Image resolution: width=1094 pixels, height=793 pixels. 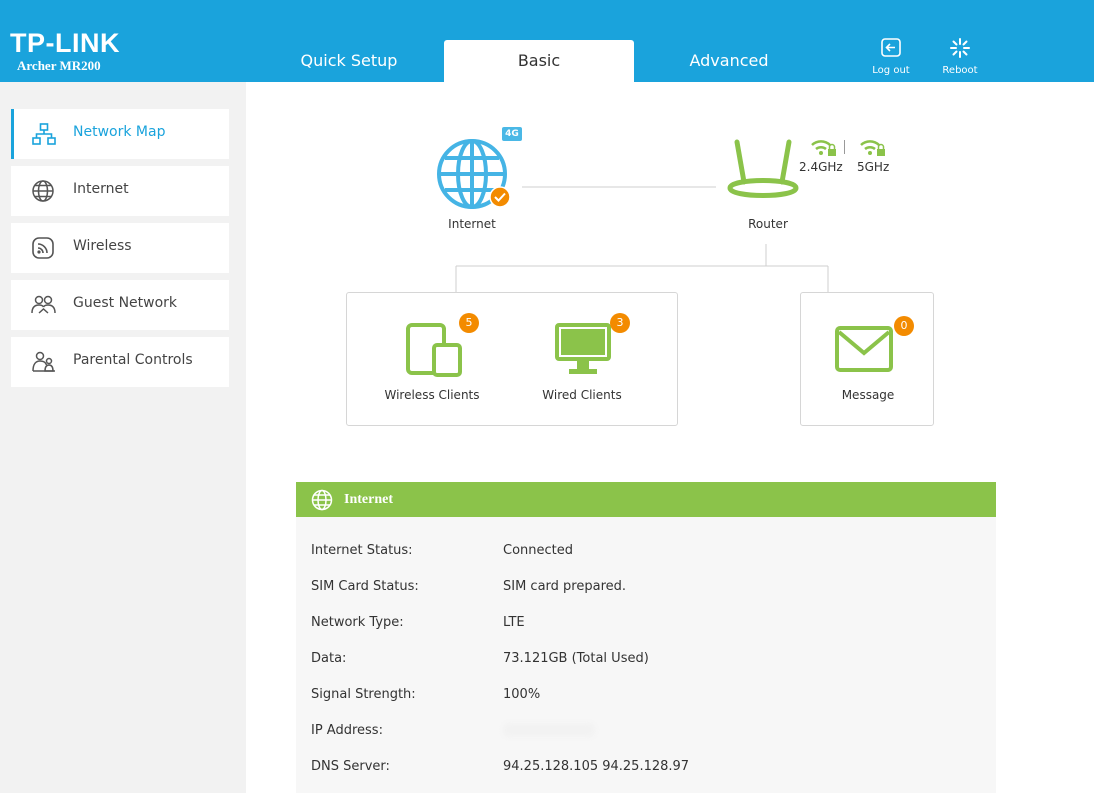 I want to click on status-key: Data:, so click(x=329, y=658).